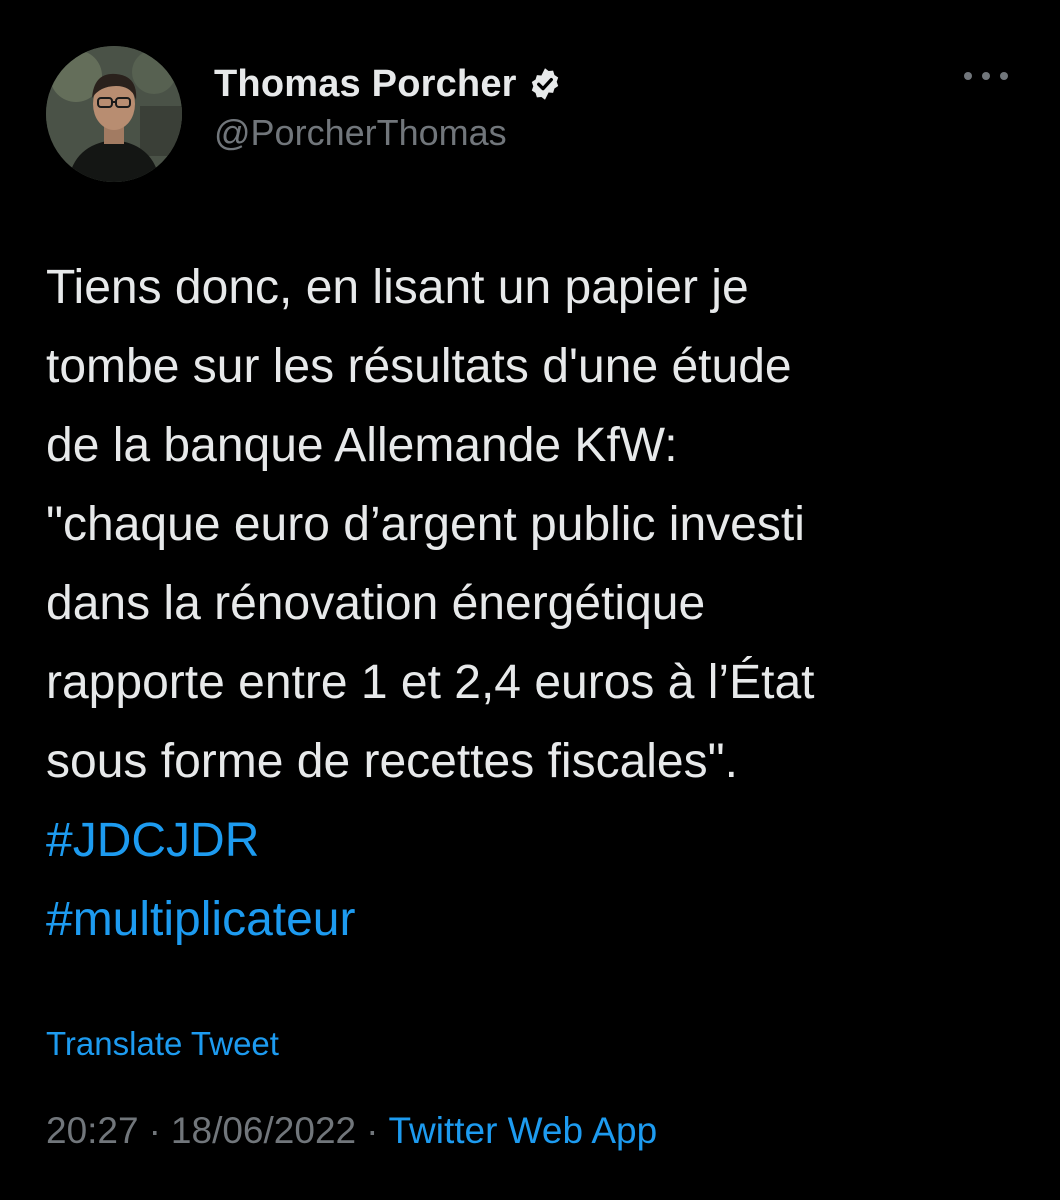 This screenshot has height=1200, width=1060. What do you see at coordinates (419, 366) in the screenshot?
I see `tweet-text-line: tombe sur les résultats d'une étude` at bounding box center [419, 366].